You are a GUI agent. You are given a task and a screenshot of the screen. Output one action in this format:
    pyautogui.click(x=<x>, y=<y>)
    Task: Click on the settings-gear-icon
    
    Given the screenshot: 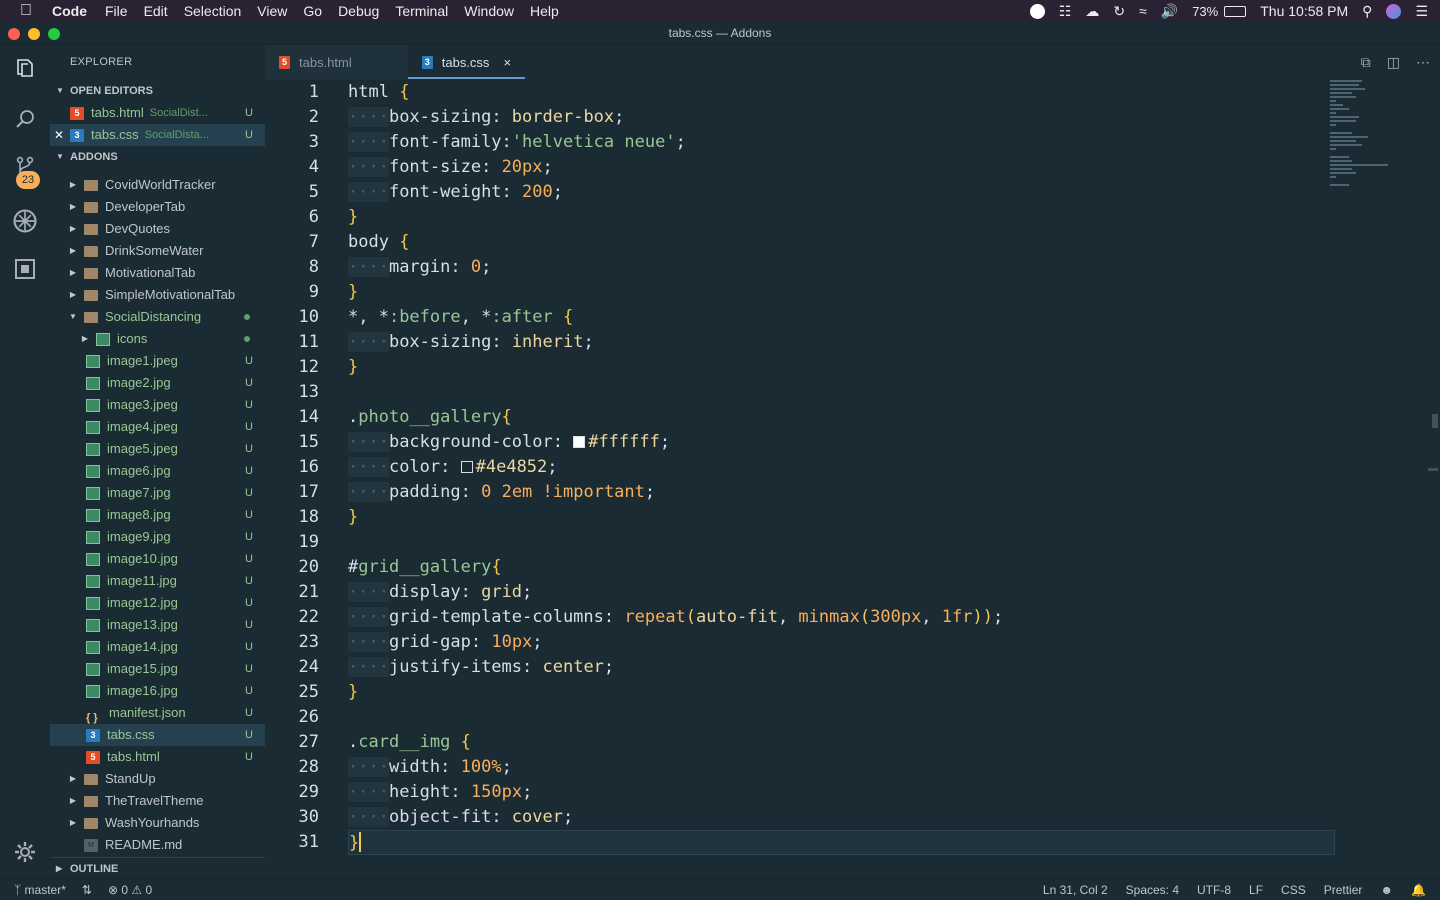 What is the action you would take?
    pyautogui.click(x=25, y=852)
    